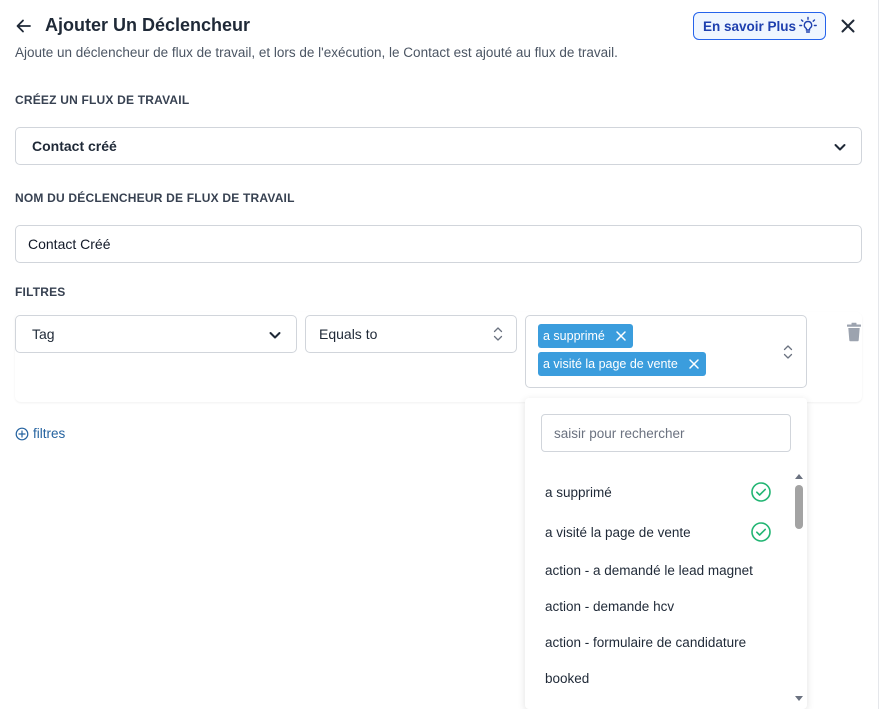 This screenshot has height=709, width=882. I want to click on scroll-up-arrow-icon, so click(799, 476).